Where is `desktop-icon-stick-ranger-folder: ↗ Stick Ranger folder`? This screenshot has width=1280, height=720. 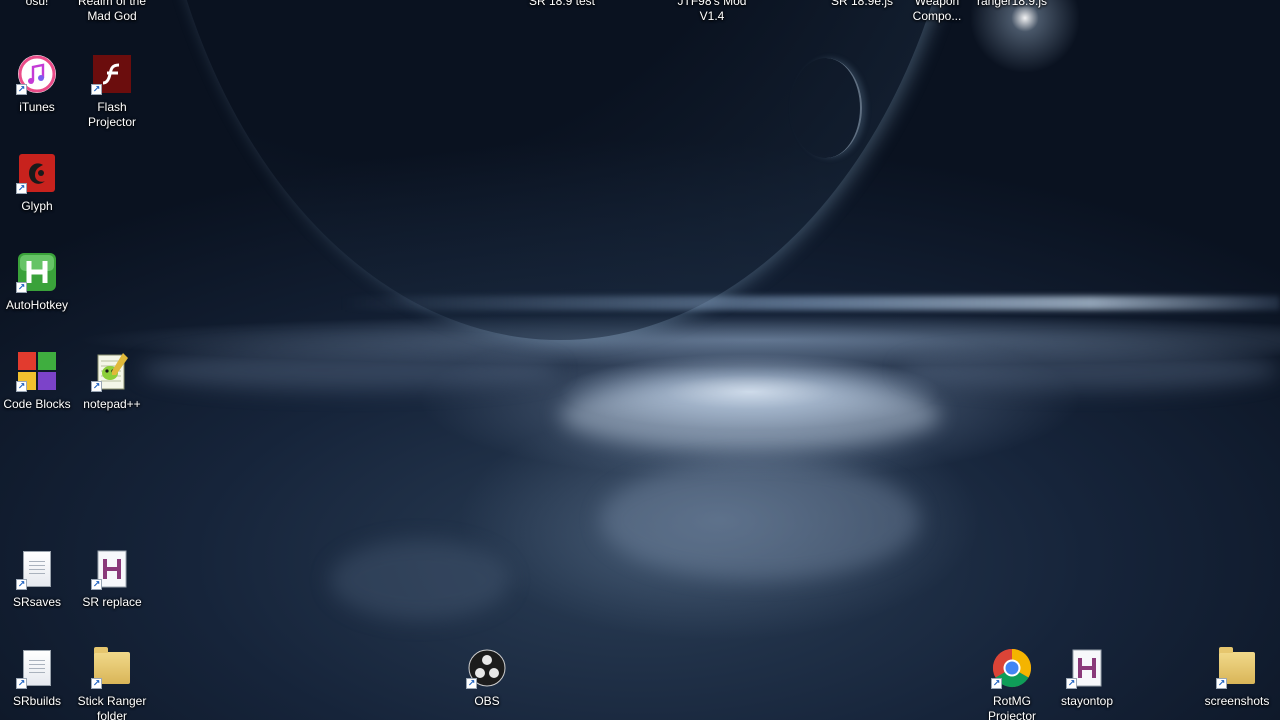 desktop-icon-stick-ranger-folder: ↗ Stick Ranger folder is located at coordinates (112, 683).